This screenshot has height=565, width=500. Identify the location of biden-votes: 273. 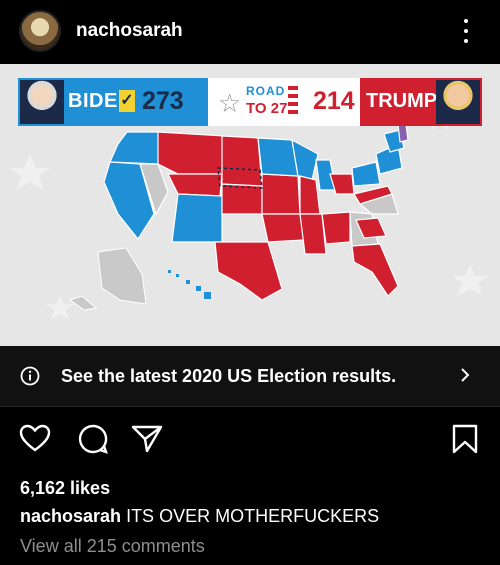
(163, 101).